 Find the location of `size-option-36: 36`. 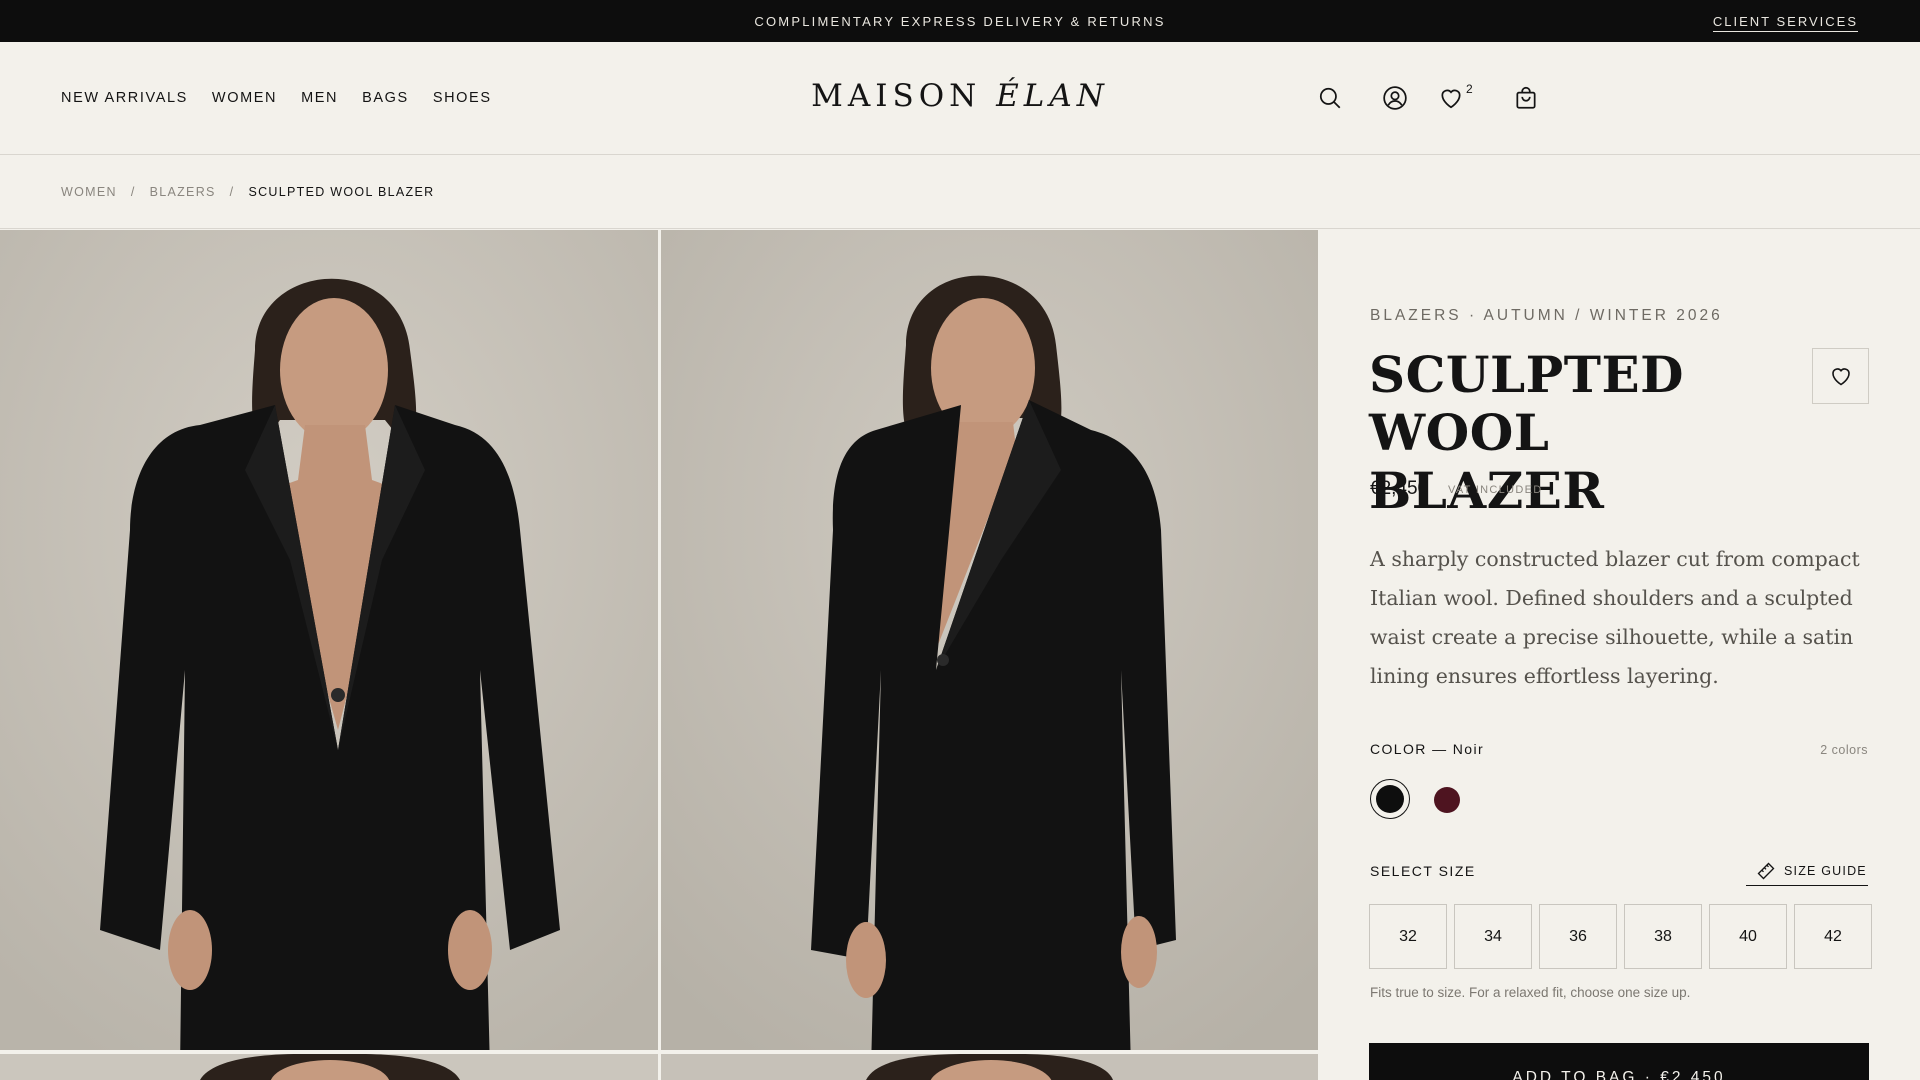

size-option-36: 36 is located at coordinates (1578, 936).